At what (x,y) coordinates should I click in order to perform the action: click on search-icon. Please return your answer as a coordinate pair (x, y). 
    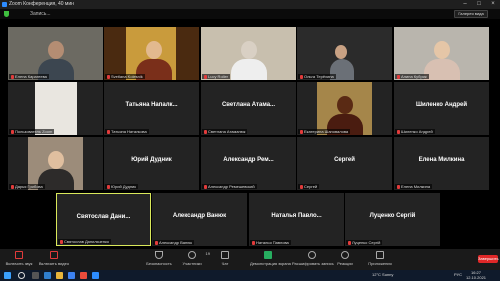
    Looking at the image, I should click on (21, 275).